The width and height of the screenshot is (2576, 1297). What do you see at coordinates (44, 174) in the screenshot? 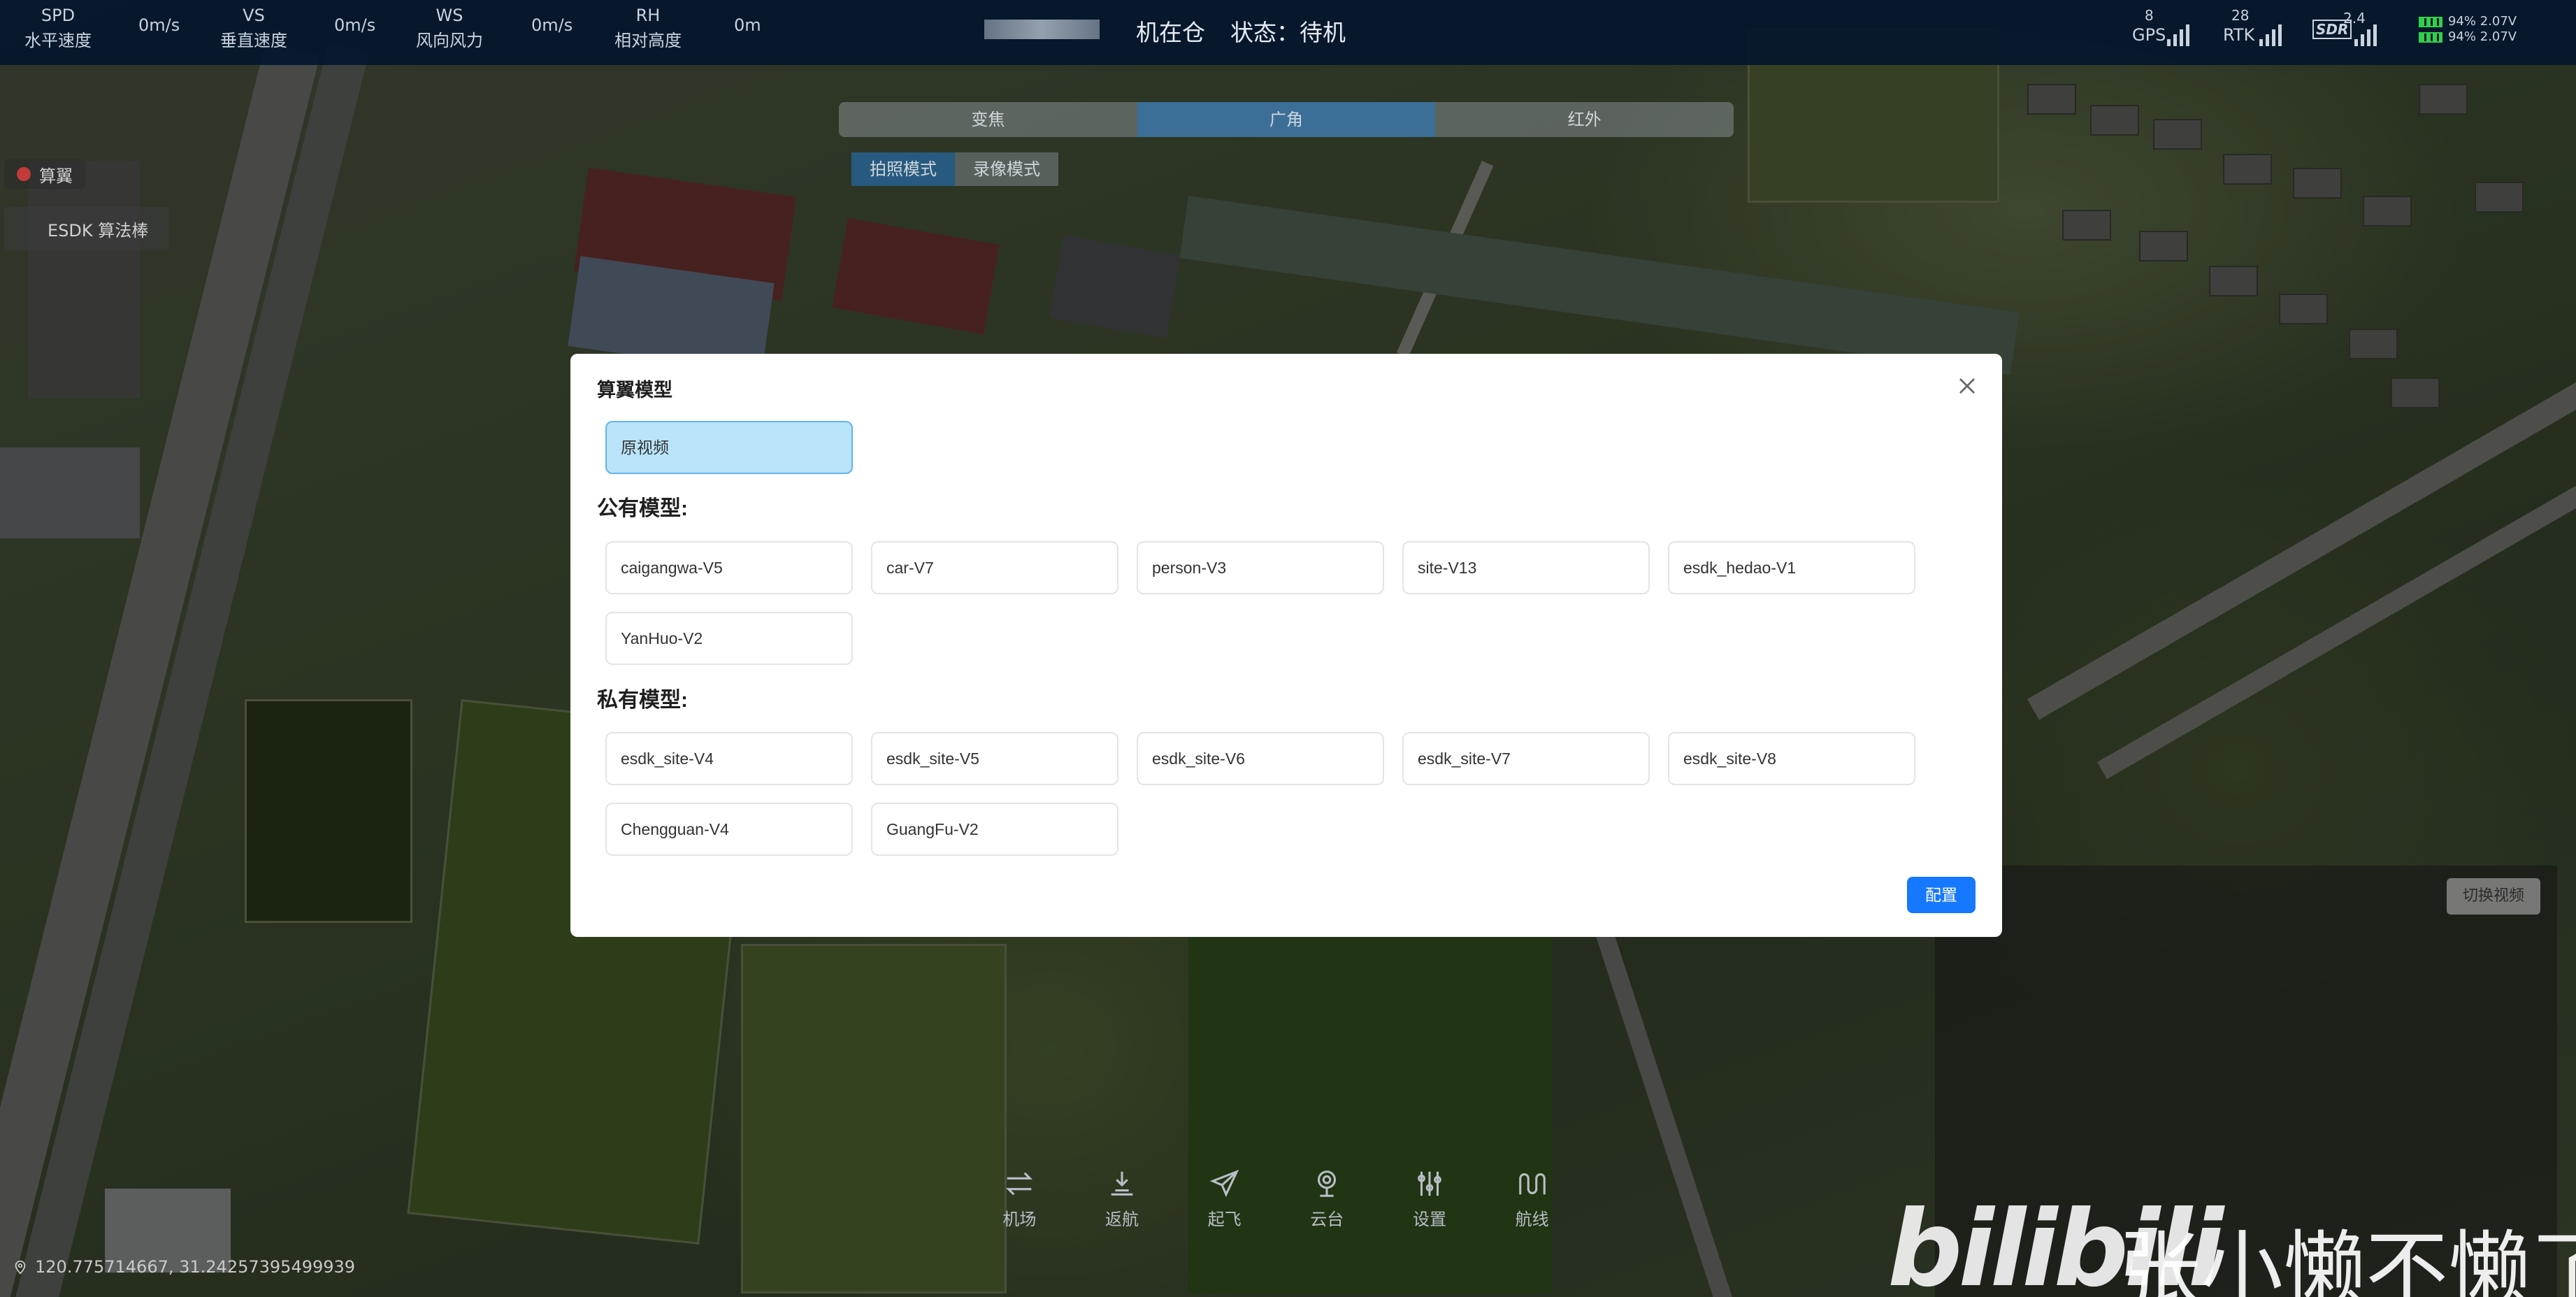
I see `sidebar-item-suanyi: 算翼` at bounding box center [44, 174].